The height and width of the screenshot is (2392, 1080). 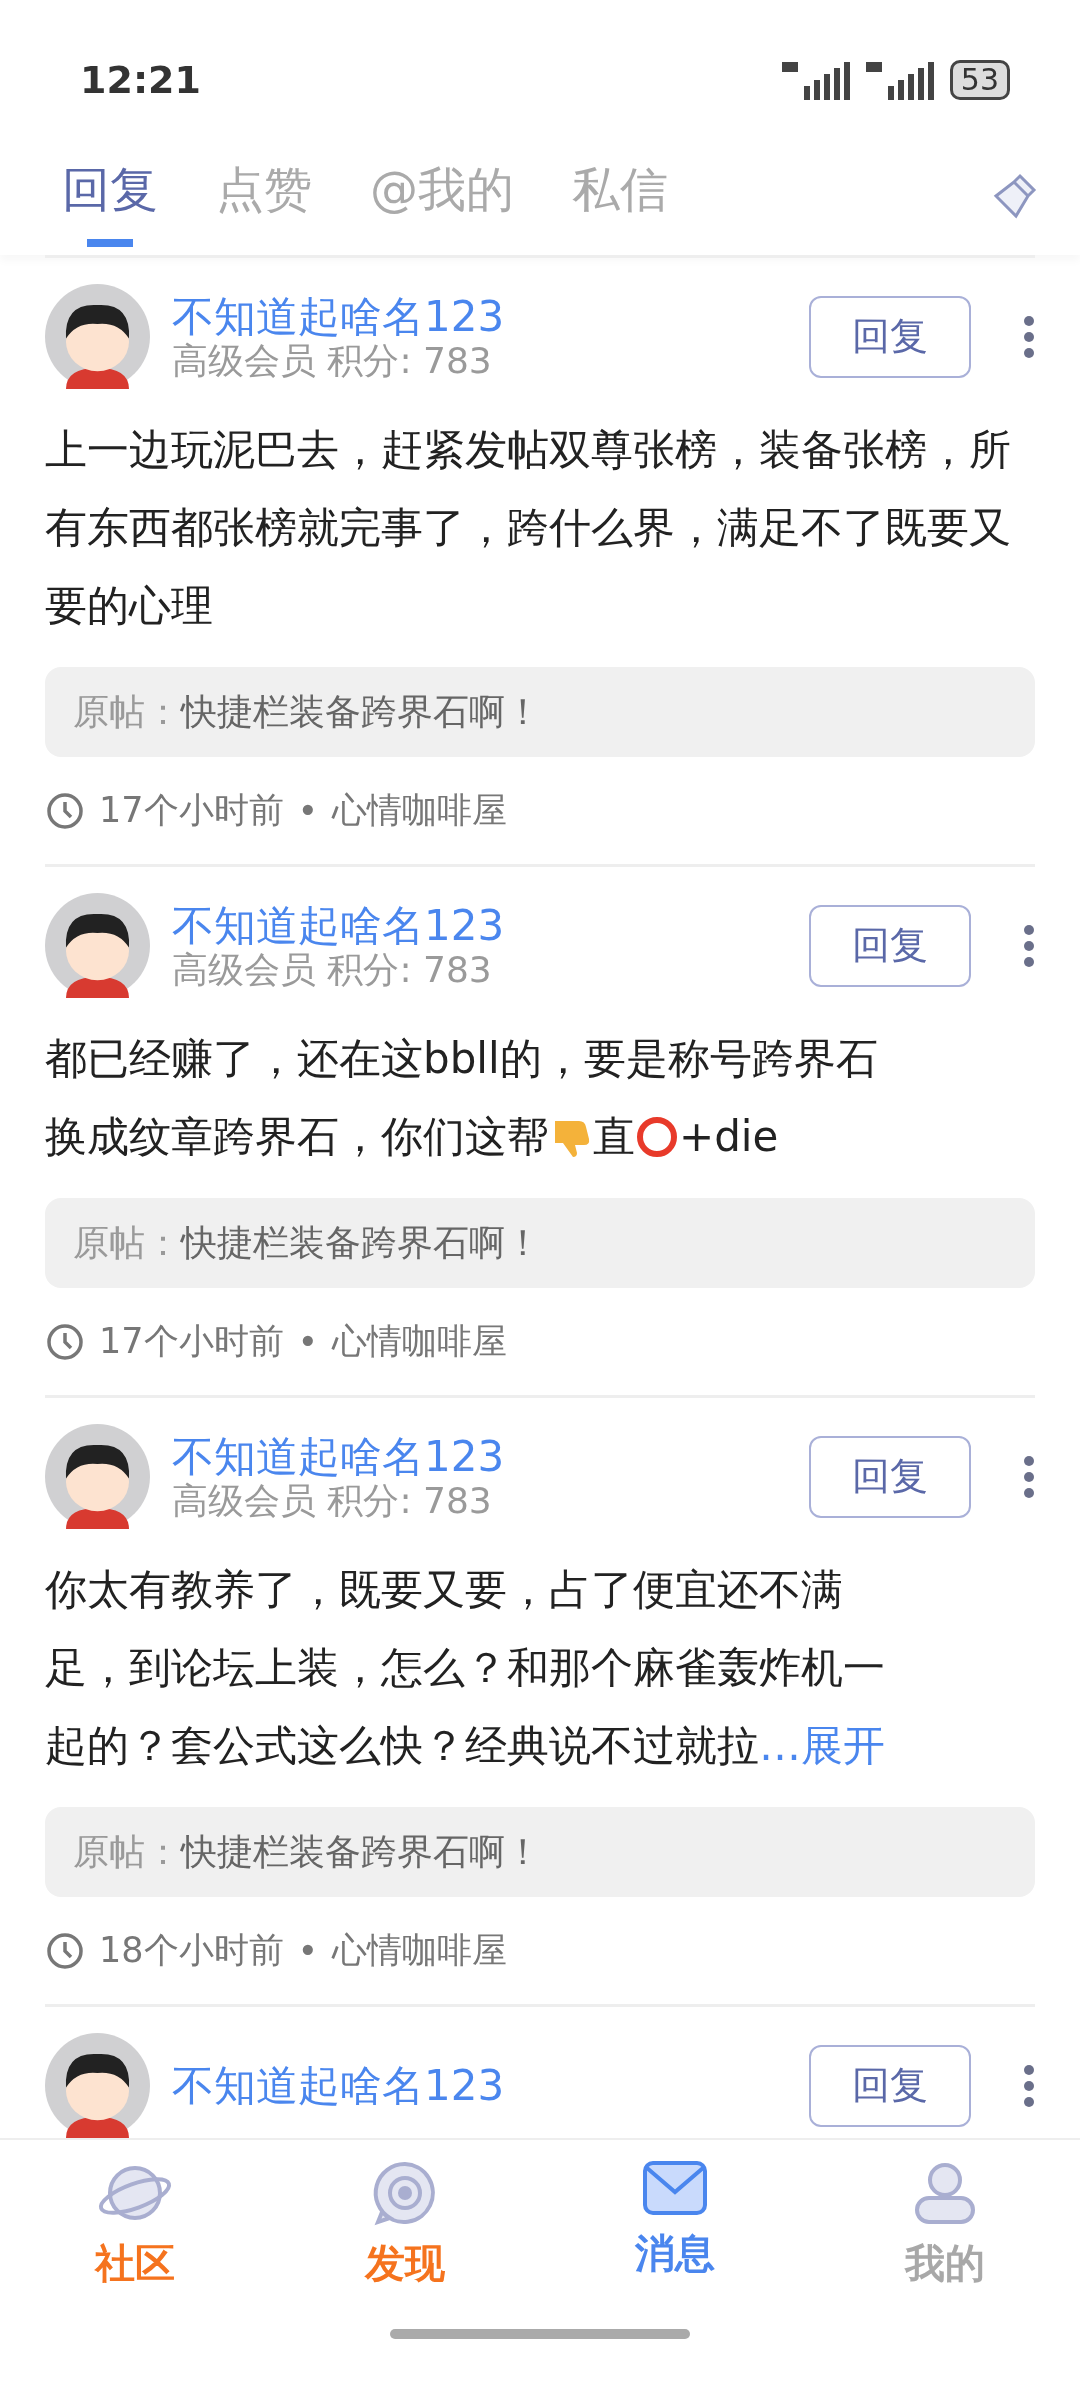 I want to click on comment-text: 起的？套公式这么快？经典说不过就拉, so click(x=402, y=1746).